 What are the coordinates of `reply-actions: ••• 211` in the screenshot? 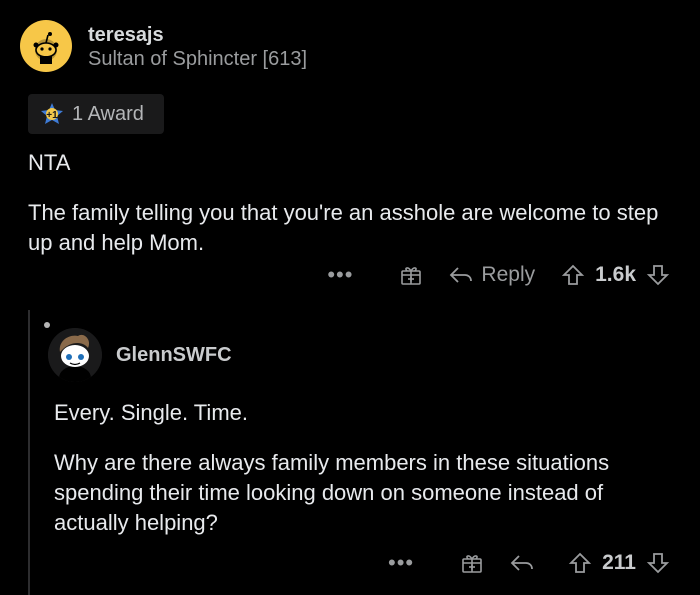 It's located at (529, 563).